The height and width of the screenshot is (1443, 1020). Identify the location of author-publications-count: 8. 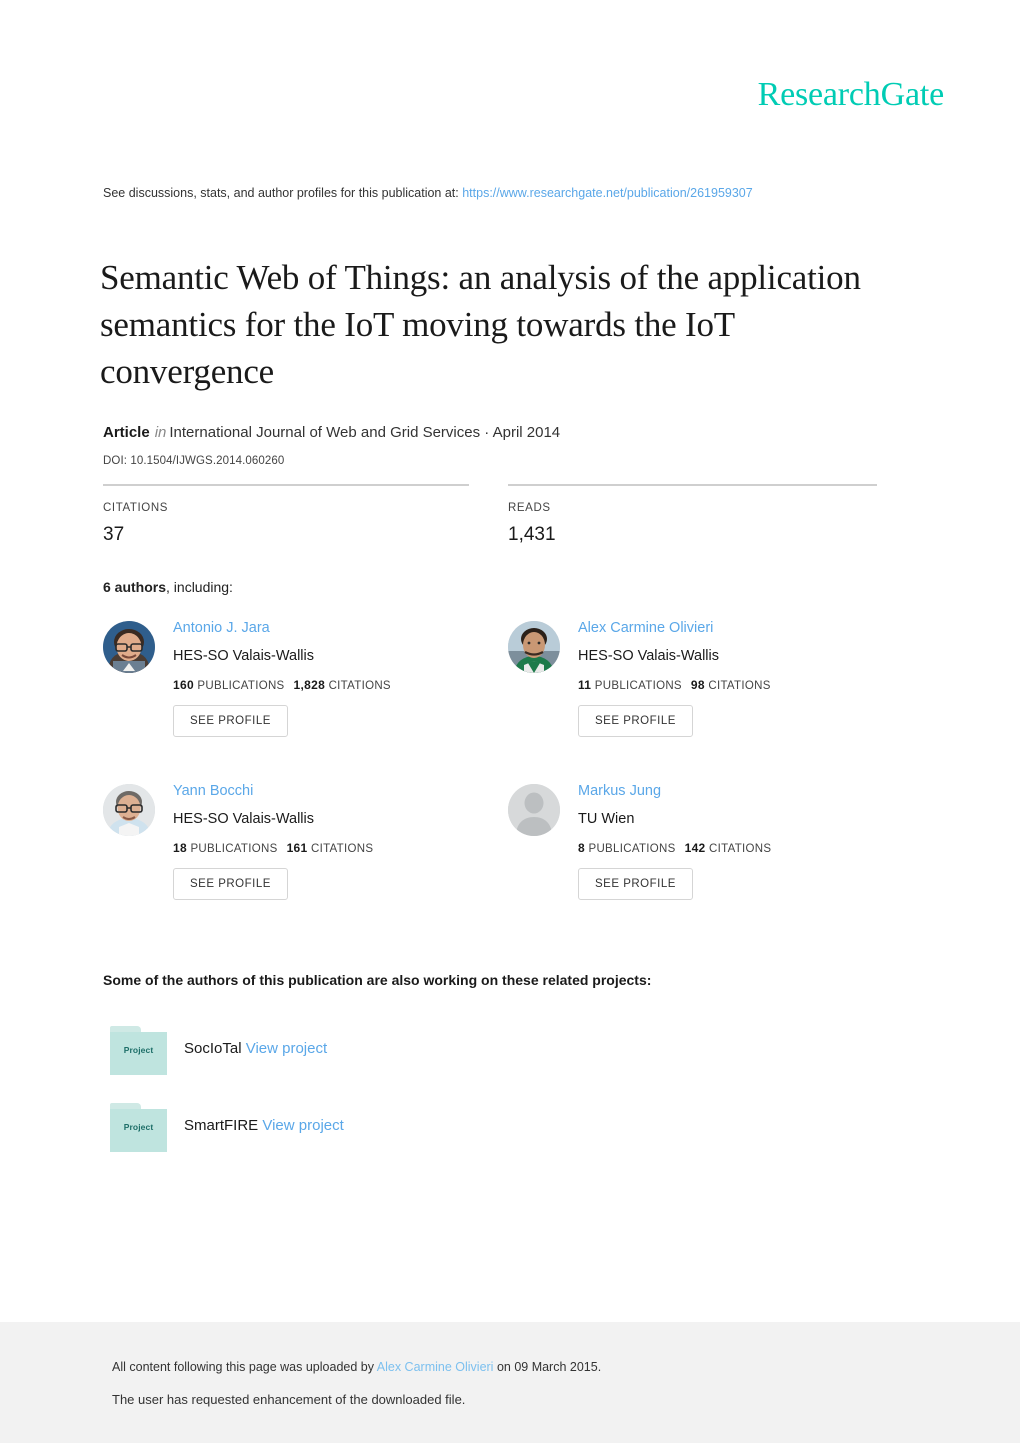
(581, 848).